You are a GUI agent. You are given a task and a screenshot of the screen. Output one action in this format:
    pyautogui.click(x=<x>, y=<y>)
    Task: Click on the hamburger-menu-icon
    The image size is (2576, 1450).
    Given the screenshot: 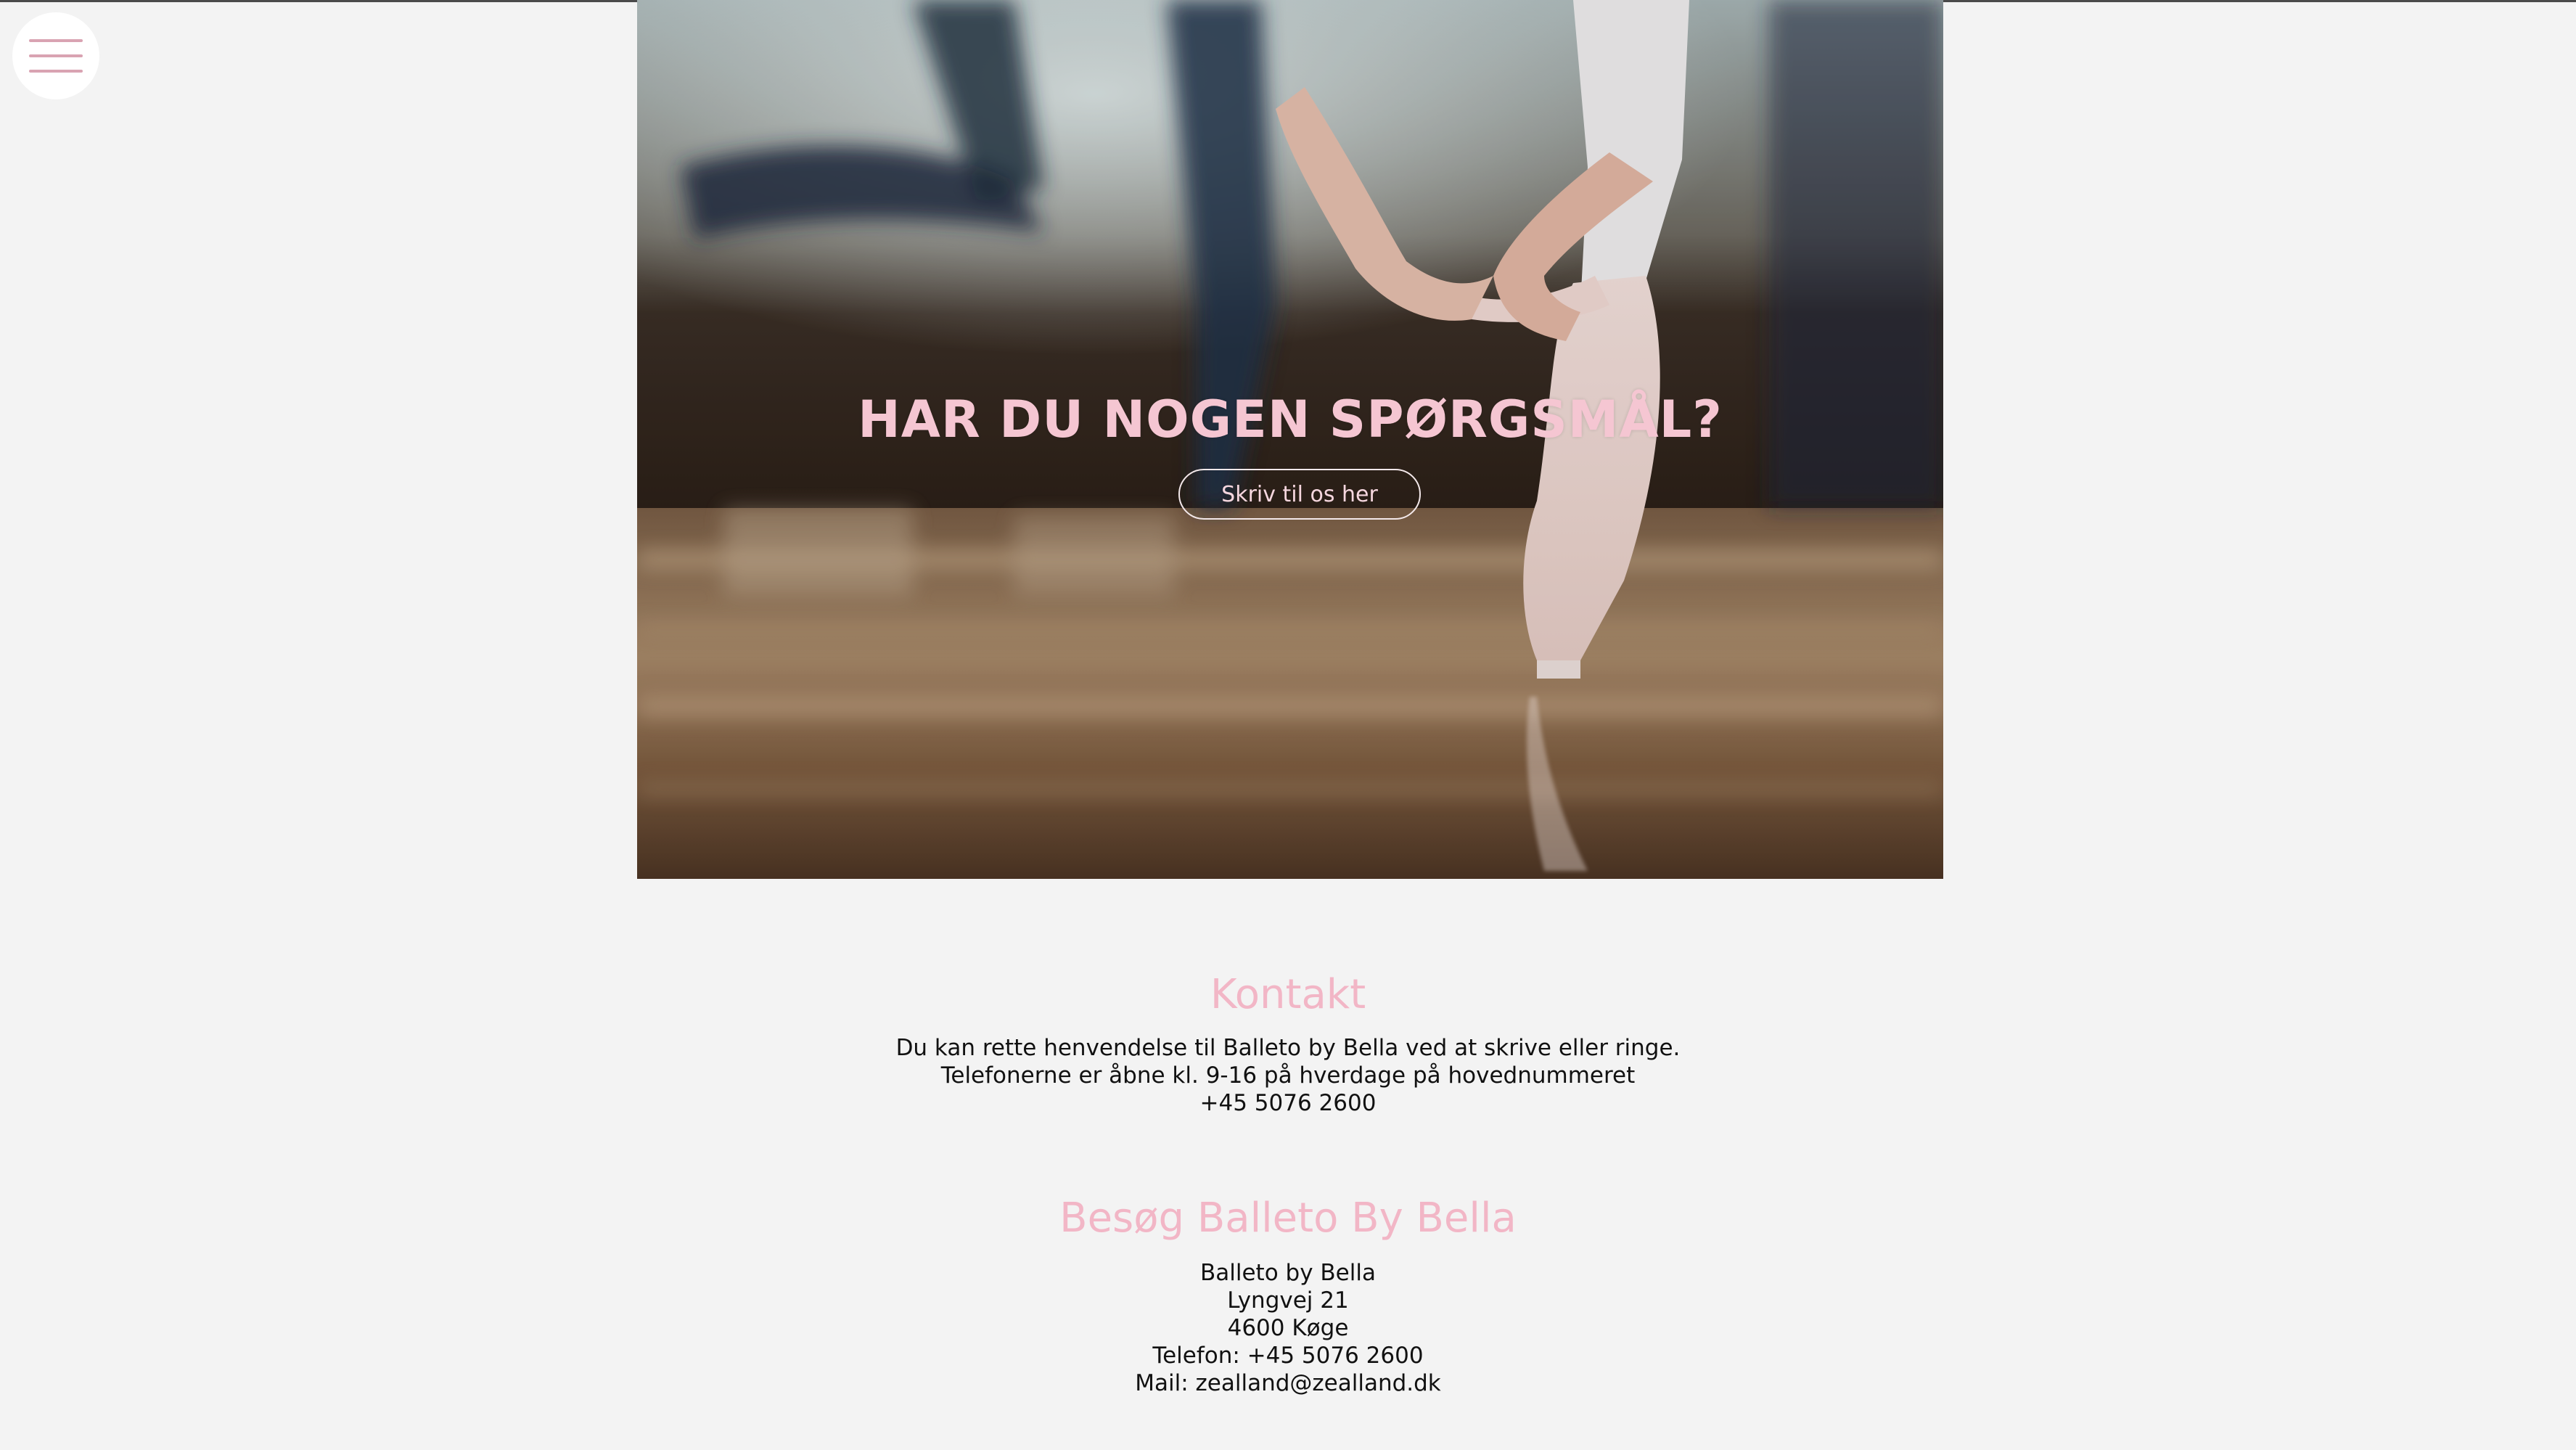 What is the action you would take?
    pyautogui.click(x=56, y=56)
    